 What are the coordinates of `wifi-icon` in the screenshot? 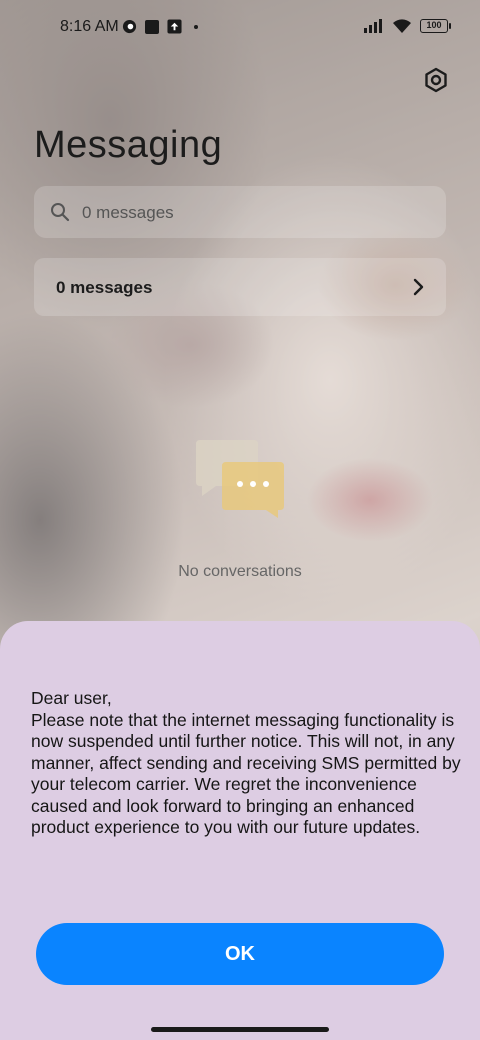 It's located at (402, 26).